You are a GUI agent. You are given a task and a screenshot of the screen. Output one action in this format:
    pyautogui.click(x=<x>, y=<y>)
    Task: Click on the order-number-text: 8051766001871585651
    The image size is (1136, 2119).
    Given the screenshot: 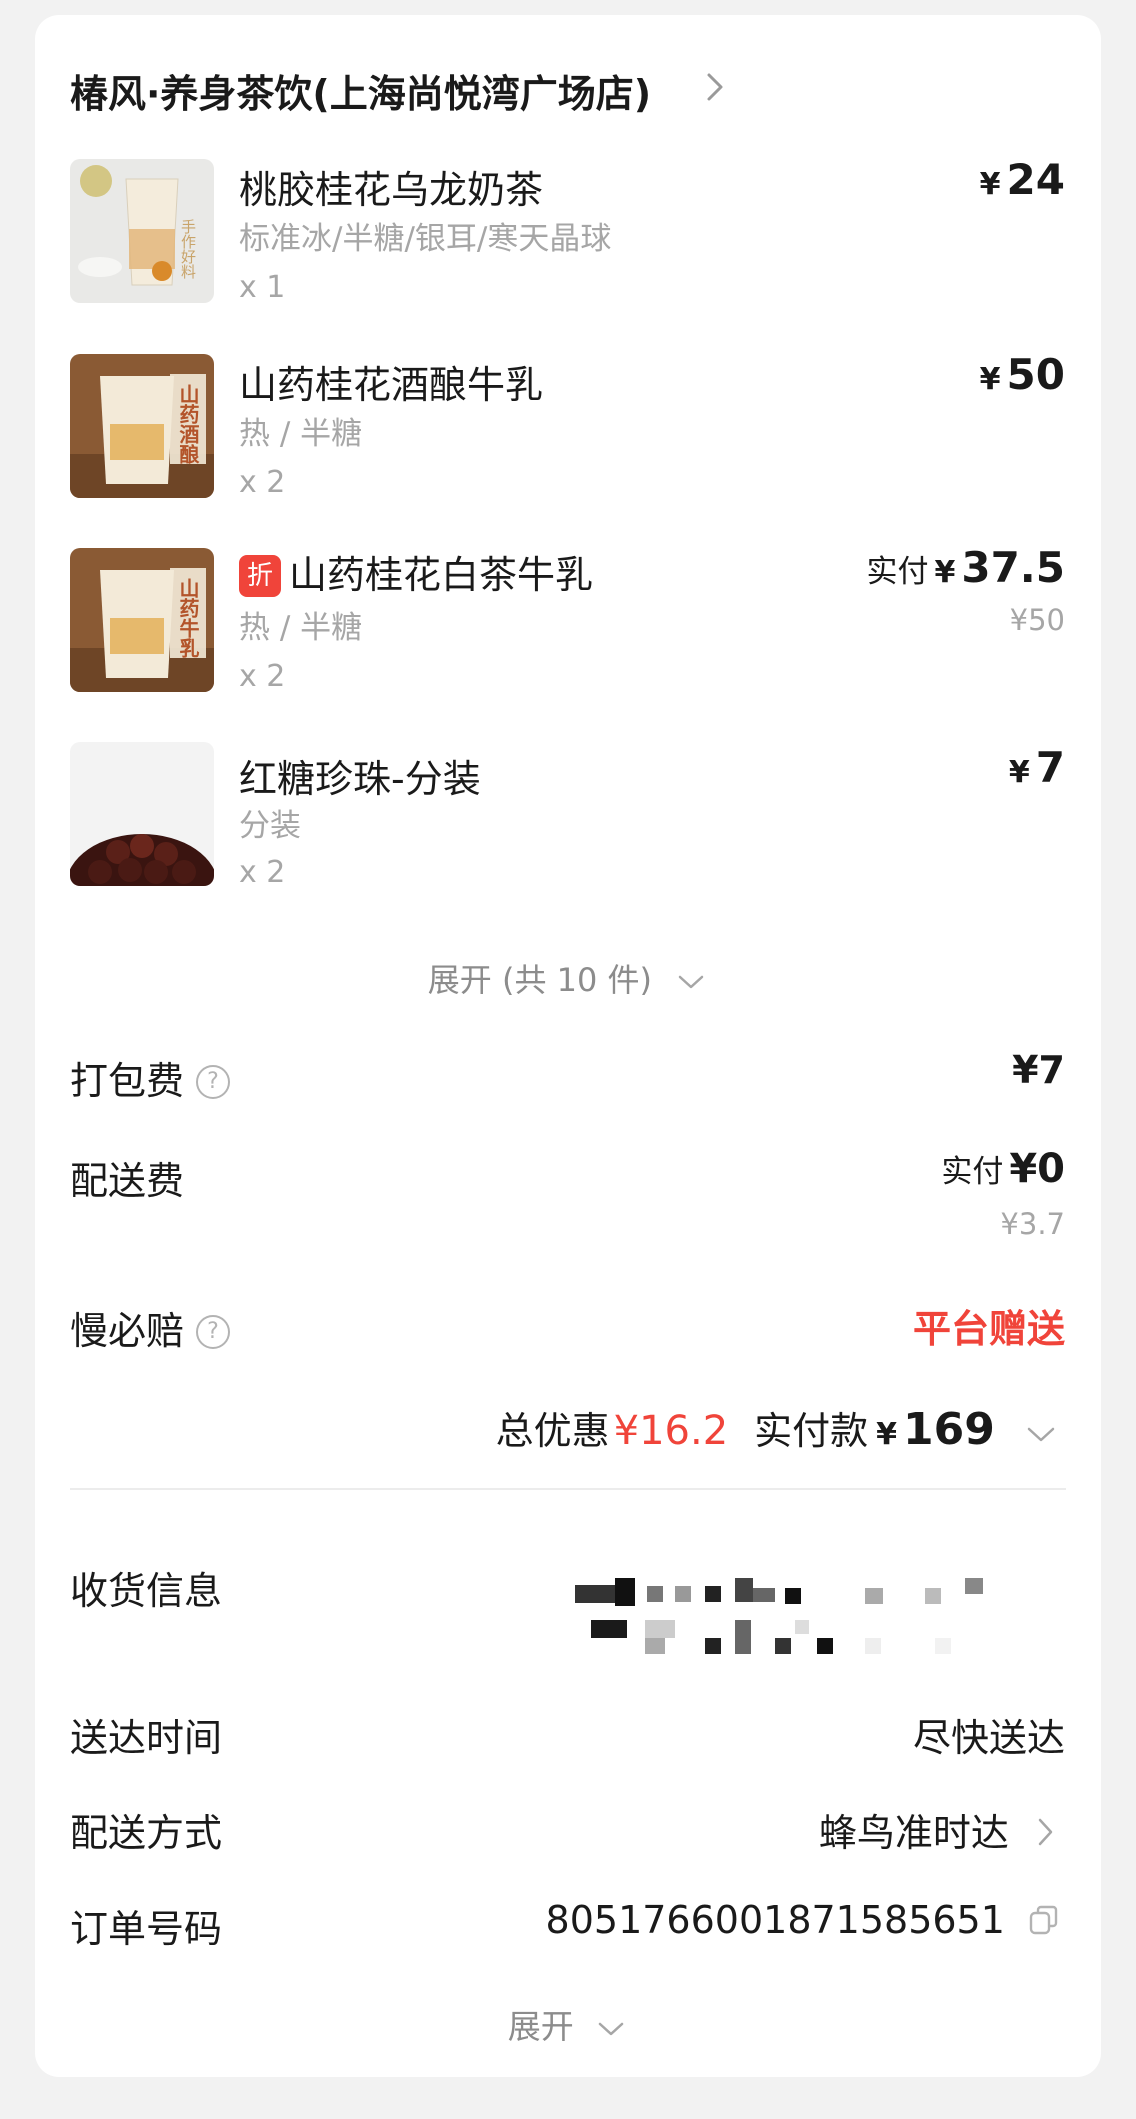 What is the action you would take?
    pyautogui.click(x=775, y=1920)
    